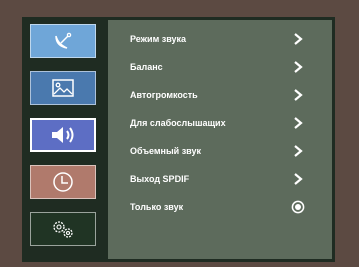 The height and width of the screenshot is (267, 359). What do you see at coordinates (220, 67) in the screenshot?
I see `menu-item-balance: Баланс` at bounding box center [220, 67].